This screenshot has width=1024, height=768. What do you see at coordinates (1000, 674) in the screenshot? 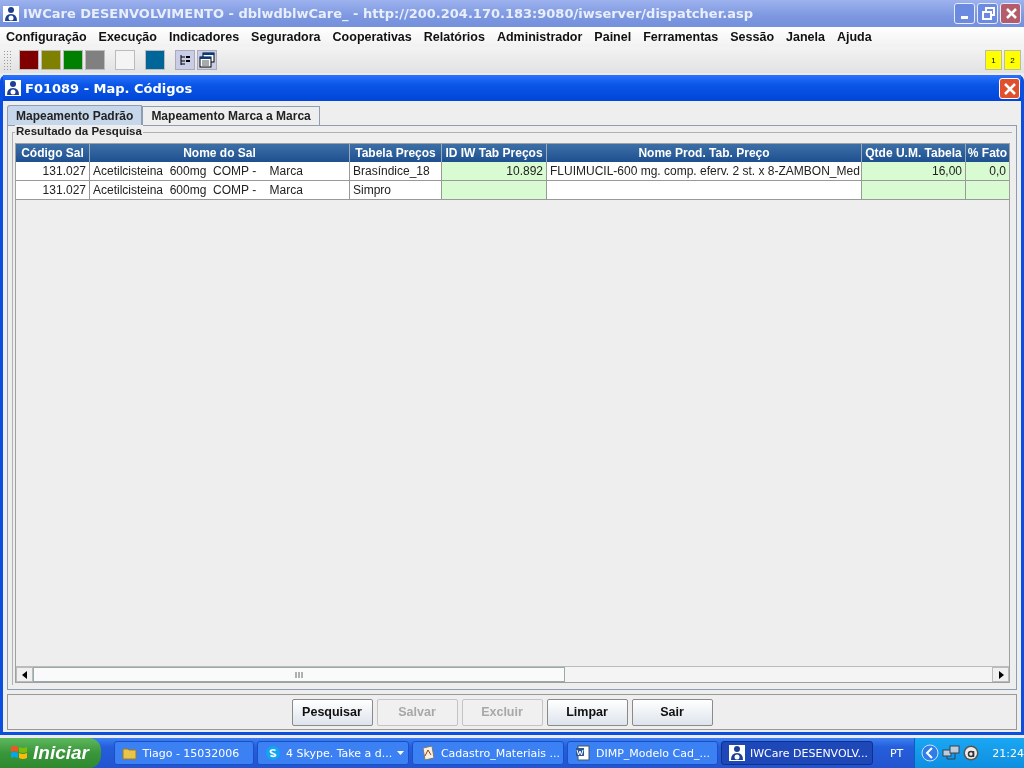
I see `right-arrow-icon` at bounding box center [1000, 674].